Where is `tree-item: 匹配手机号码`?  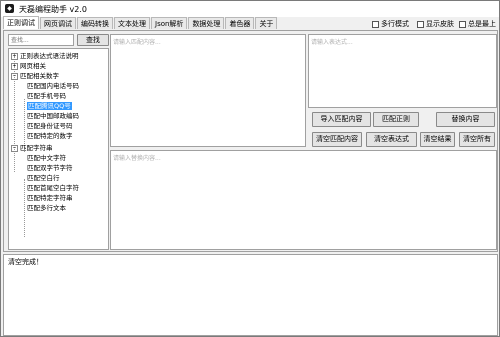 tree-item: 匹配手机号码 is located at coordinates (46, 96).